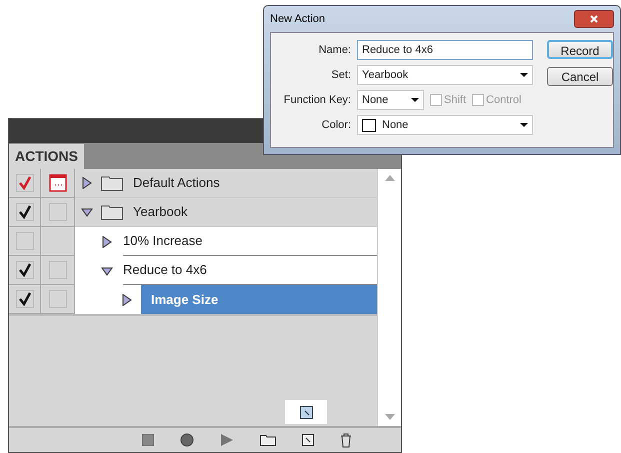  Describe the element at coordinates (165, 212) in the screenshot. I see `action-label: Yearbook` at that location.